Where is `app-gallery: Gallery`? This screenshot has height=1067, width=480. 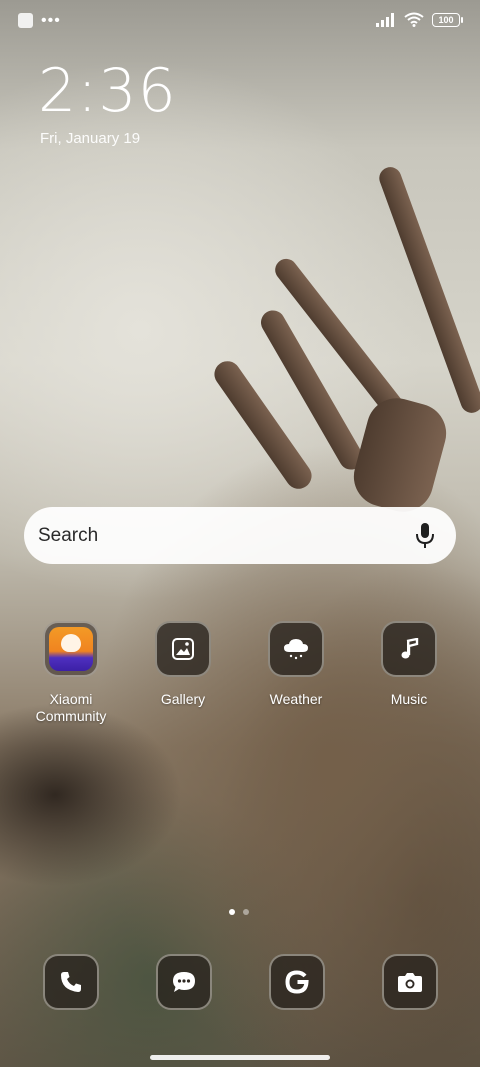
app-gallery: Gallery is located at coordinates (183, 664).